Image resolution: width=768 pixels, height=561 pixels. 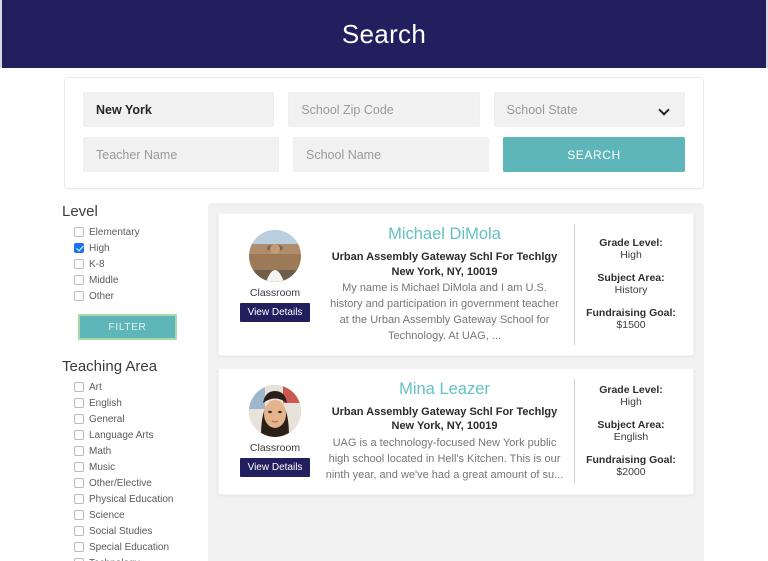 What do you see at coordinates (181, 154) in the screenshot?
I see `teacher-name-input: Teacher Name` at bounding box center [181, 154].